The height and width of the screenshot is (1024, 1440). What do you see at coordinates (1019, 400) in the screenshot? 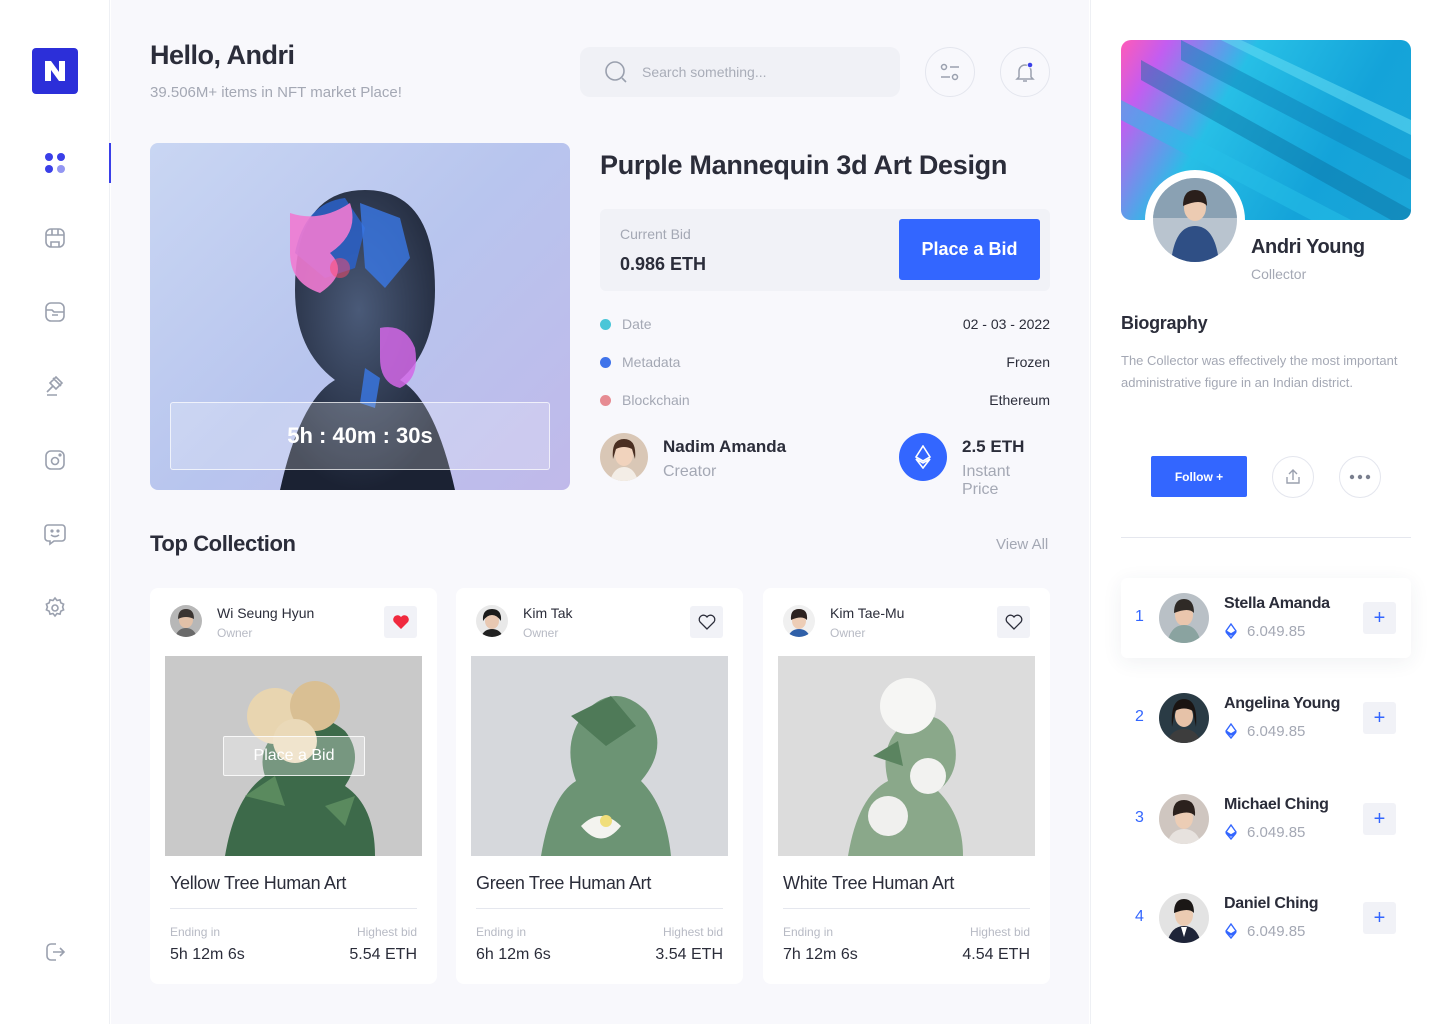
I see `meta-value: Ethereum` at bounding box center [1019, 400].